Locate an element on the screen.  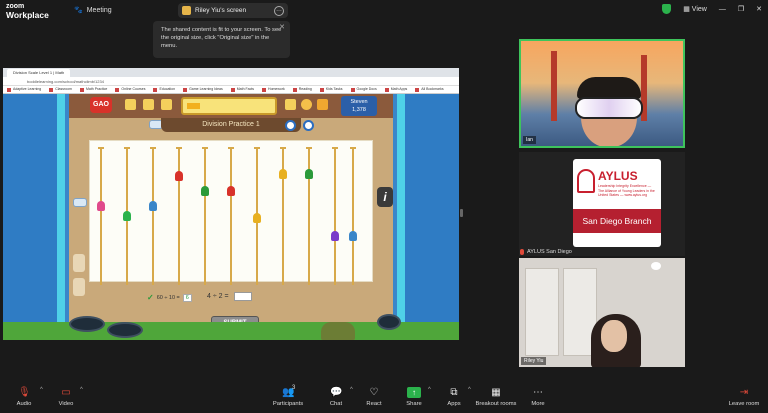
help-icon is located at coordinates (306, 104).